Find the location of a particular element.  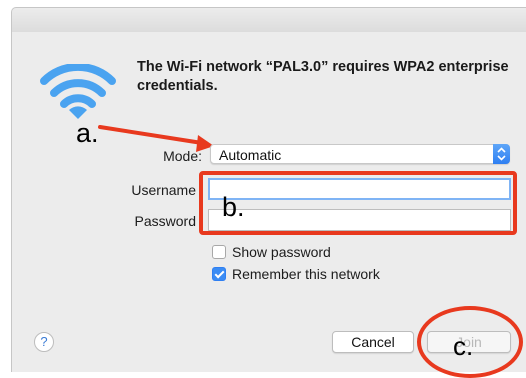

mode-label: Mode: is located at coordinates (182, 156).